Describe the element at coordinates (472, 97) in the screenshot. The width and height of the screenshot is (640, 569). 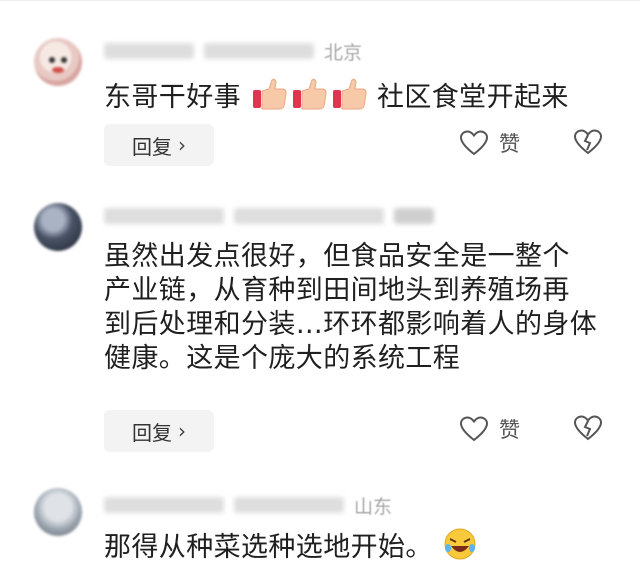
I see `comment-text-part: 社区食堂开起来` at that location.